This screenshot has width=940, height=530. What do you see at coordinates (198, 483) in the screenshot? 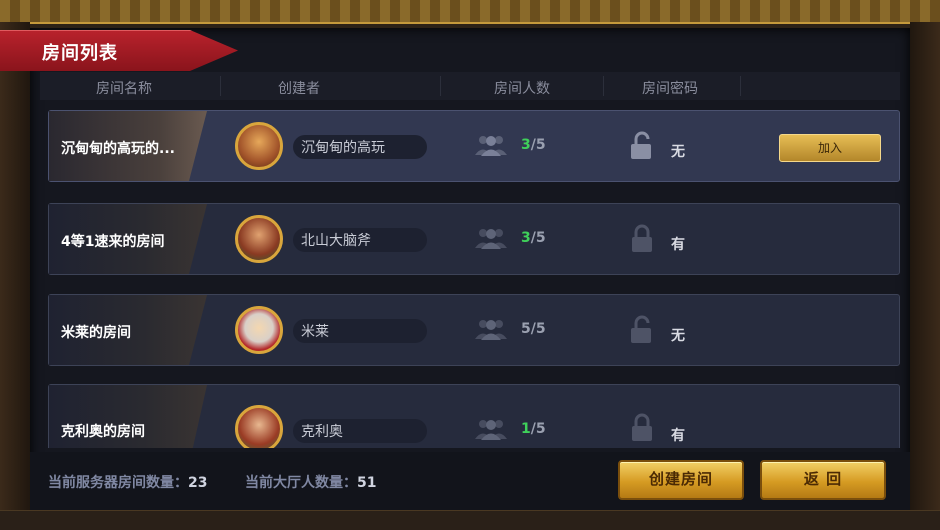
I see `server-room-count-value: 23` at bounding box center [198, 483].